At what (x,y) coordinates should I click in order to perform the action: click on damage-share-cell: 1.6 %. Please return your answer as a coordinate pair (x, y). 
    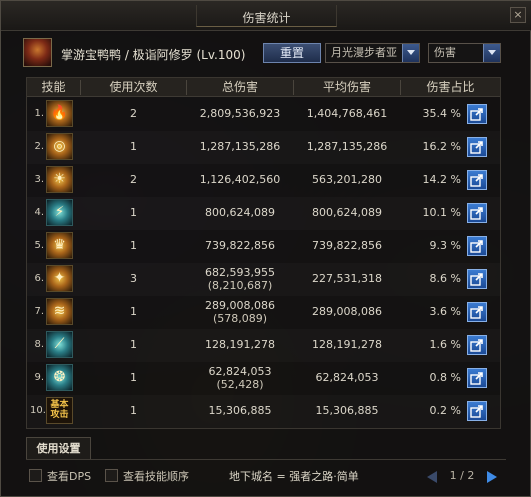
    Looking at the image, I should click on (445, 344).